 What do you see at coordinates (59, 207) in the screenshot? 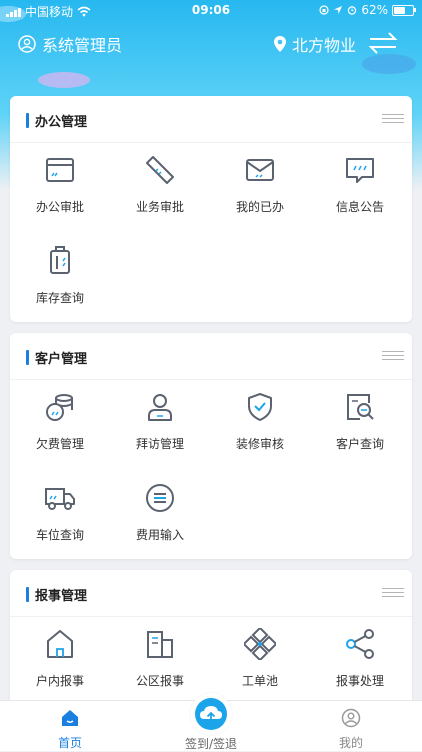
I see `item-label: 办公审批` at bounding box center [59, 207].